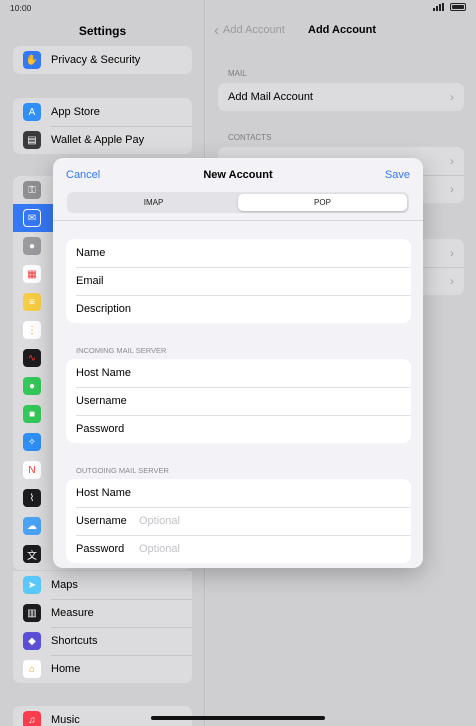 The height and width of the screenshot is (726, 476). I want to click on facetime-icon: ■, so click(32, 414).